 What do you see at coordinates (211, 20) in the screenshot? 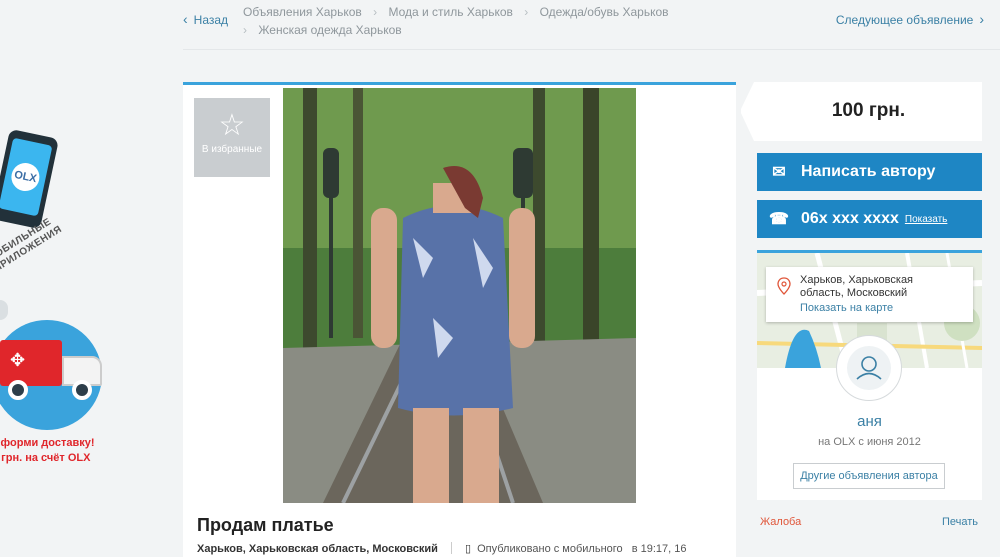
I see `back-label: Назад` at bounding box center [211, 20].